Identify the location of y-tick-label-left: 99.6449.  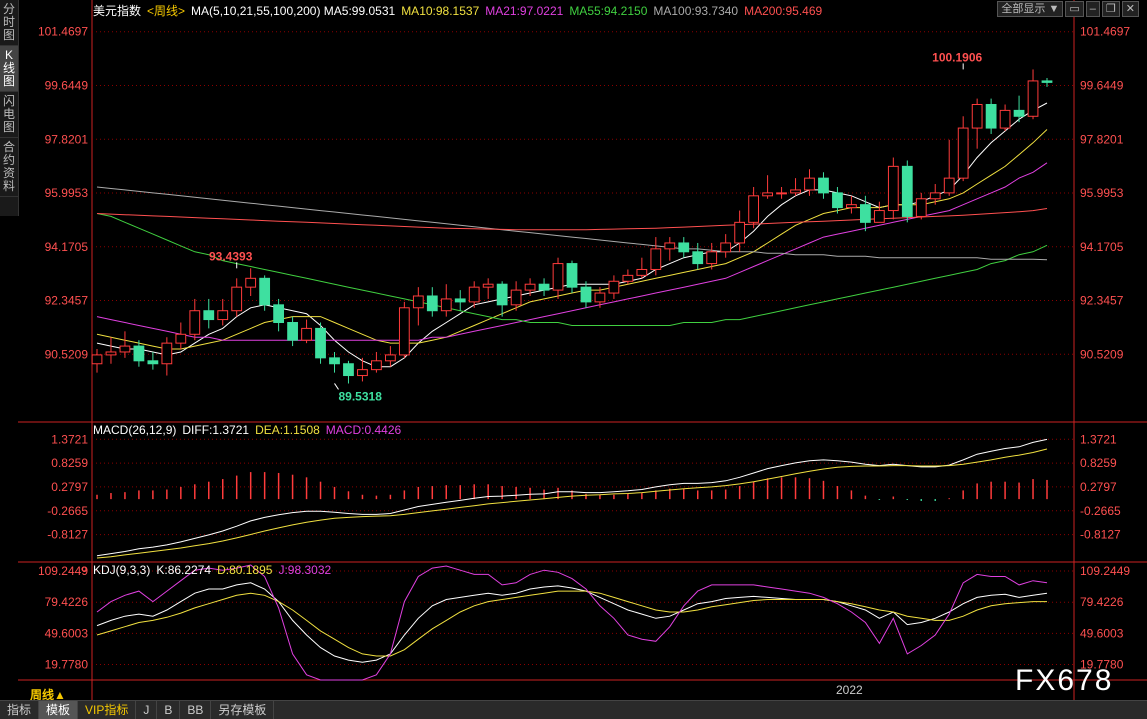
(67, 85).